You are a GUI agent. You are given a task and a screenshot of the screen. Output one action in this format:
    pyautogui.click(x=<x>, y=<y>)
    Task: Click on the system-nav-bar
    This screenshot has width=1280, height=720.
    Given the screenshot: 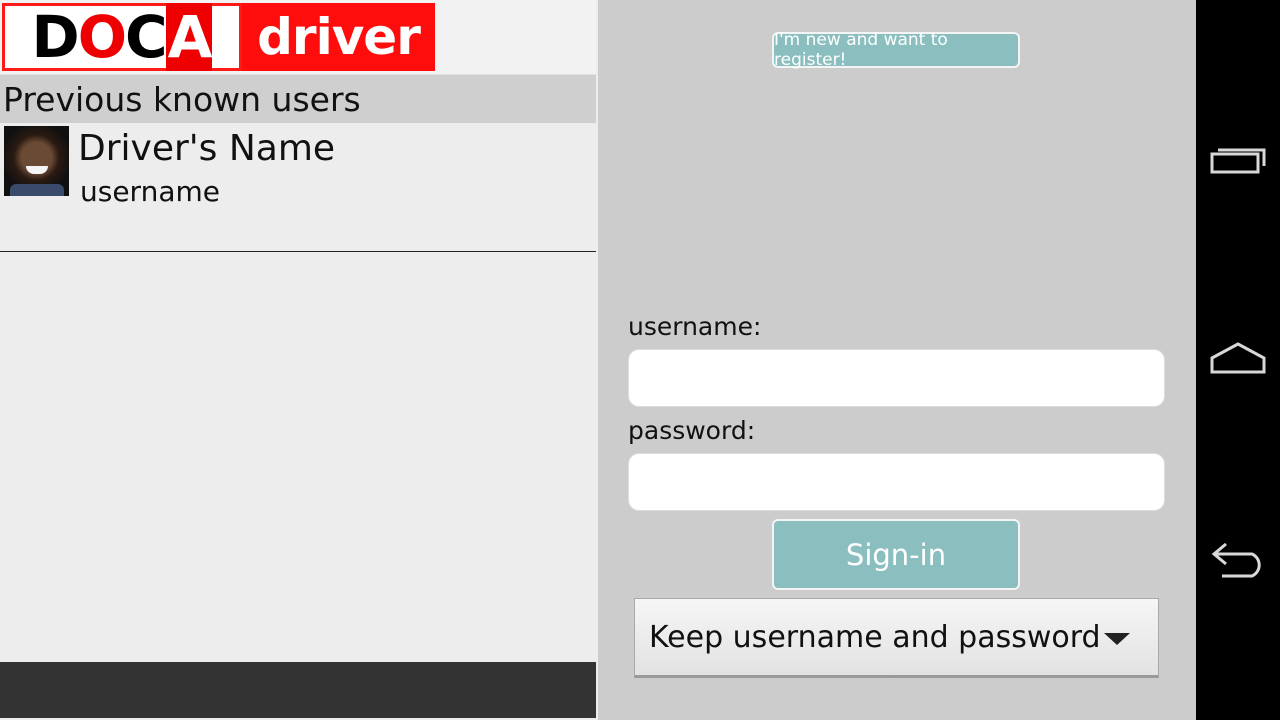 What is the action you would take?
    pyautogui.click(x=1238, y=360)
    